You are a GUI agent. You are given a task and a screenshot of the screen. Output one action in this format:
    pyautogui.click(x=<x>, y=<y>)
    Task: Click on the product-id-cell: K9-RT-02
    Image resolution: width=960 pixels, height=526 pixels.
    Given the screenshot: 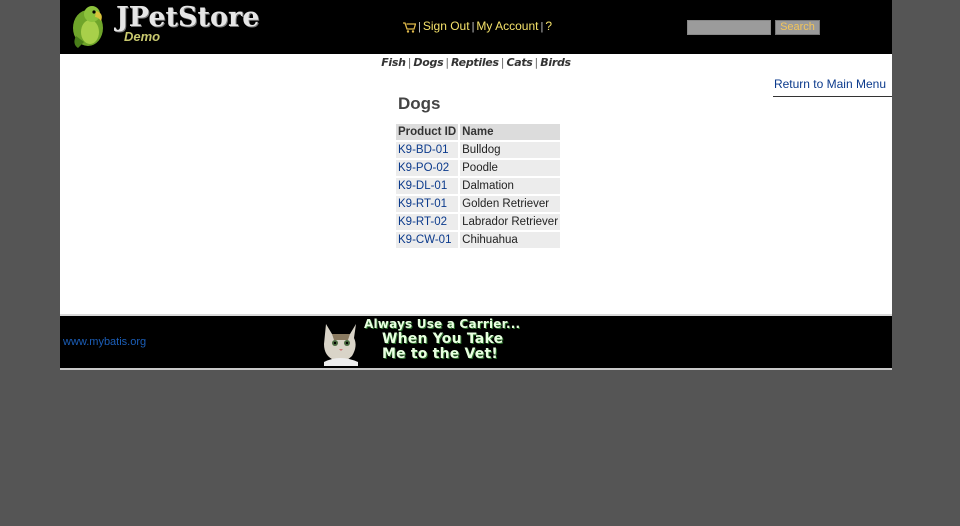 What is the action you would take?
    pyautogui.click(x=427, y=222)
    